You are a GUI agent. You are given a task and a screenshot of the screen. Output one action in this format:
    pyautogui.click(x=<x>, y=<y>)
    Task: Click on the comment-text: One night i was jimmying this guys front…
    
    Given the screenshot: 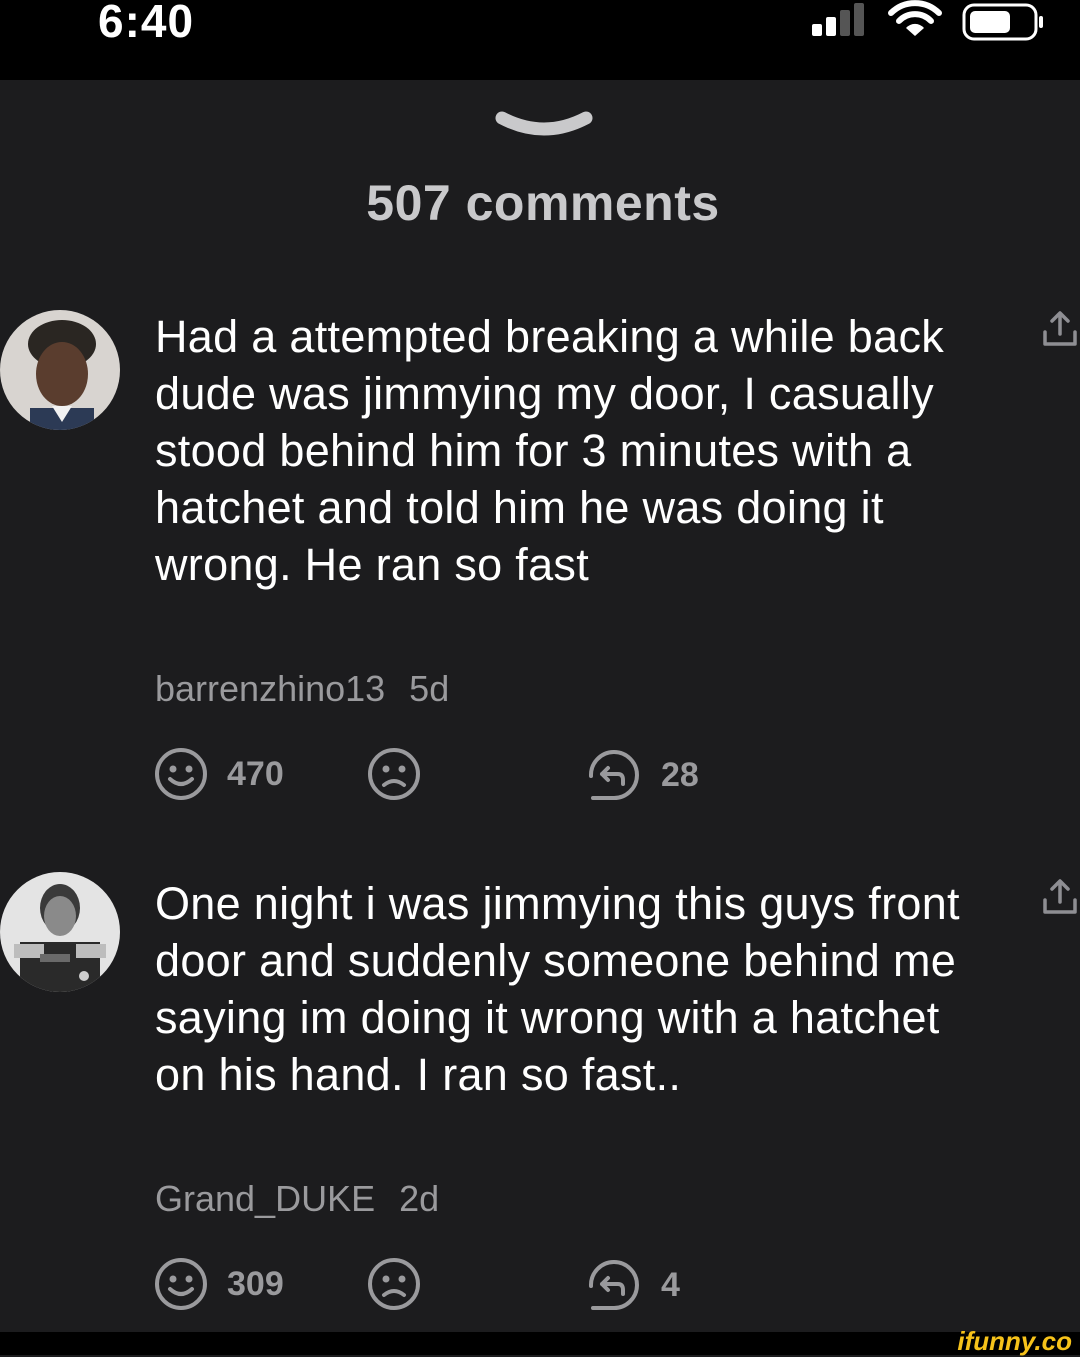 What is the action you would take?
    pyautogui.click(x=557, y=989)
    